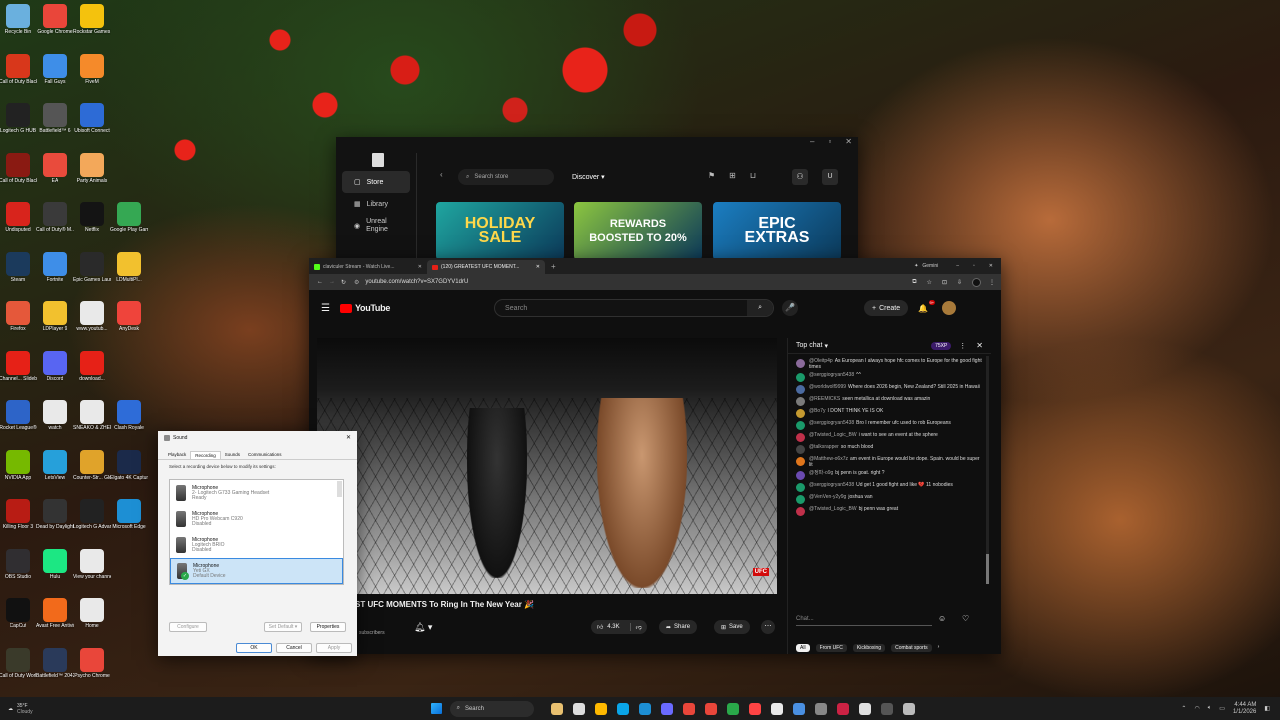 This screenshot has height=720, width=1280. Describe the element at coordinates (833, 435) in the screenshot. I see `chat-author: @Twisted_Logic_BW` at that location.